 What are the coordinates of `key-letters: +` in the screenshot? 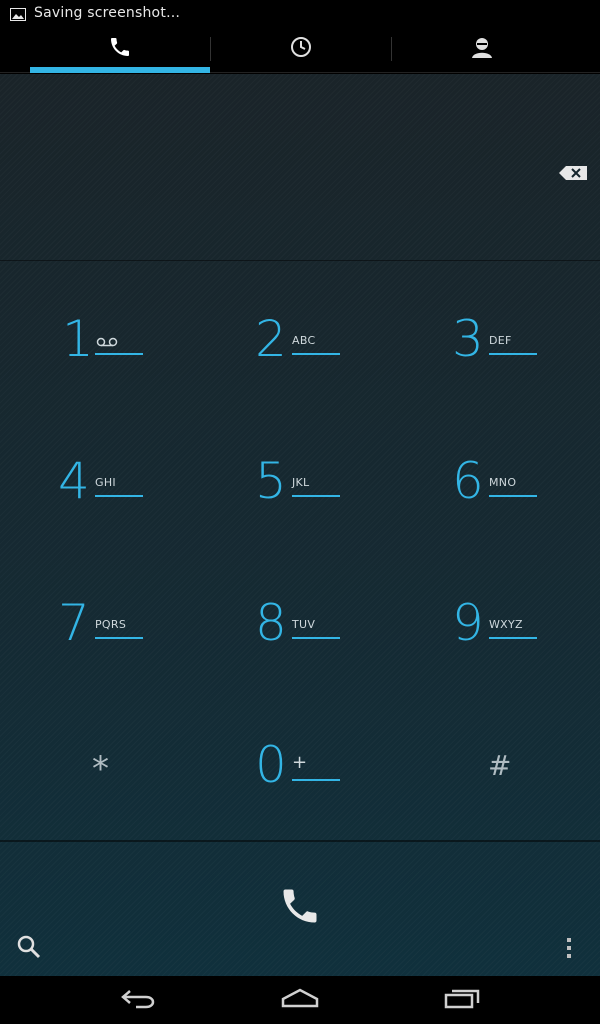 It's located at (300, 762).